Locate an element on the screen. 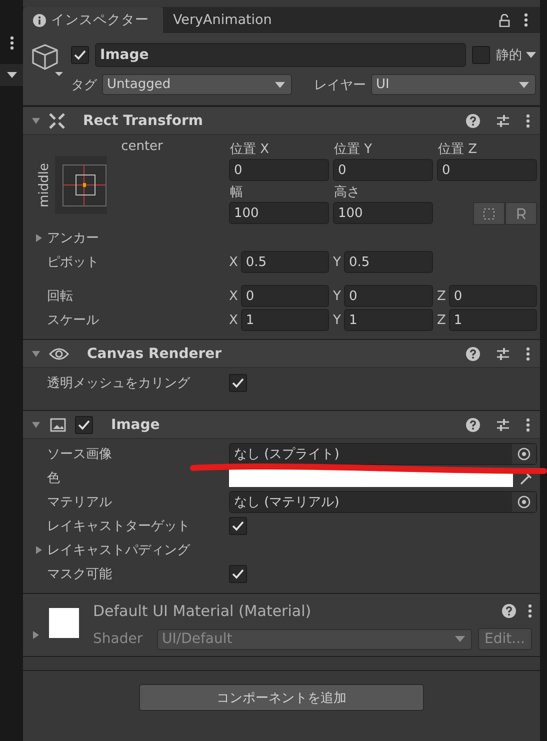 Image resolution: width=547 pixels, height=741 pixels. tag-dropdown: Untagged is located at coordinates (197, 84).